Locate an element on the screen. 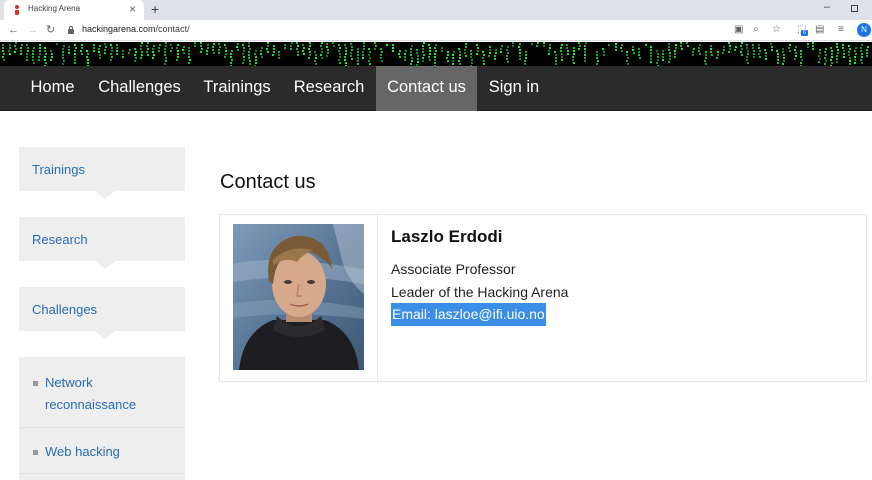 The width and height of the screenshot is (872, 480). sidebar-item-label: Trainings is located at coordinates (58, 169).